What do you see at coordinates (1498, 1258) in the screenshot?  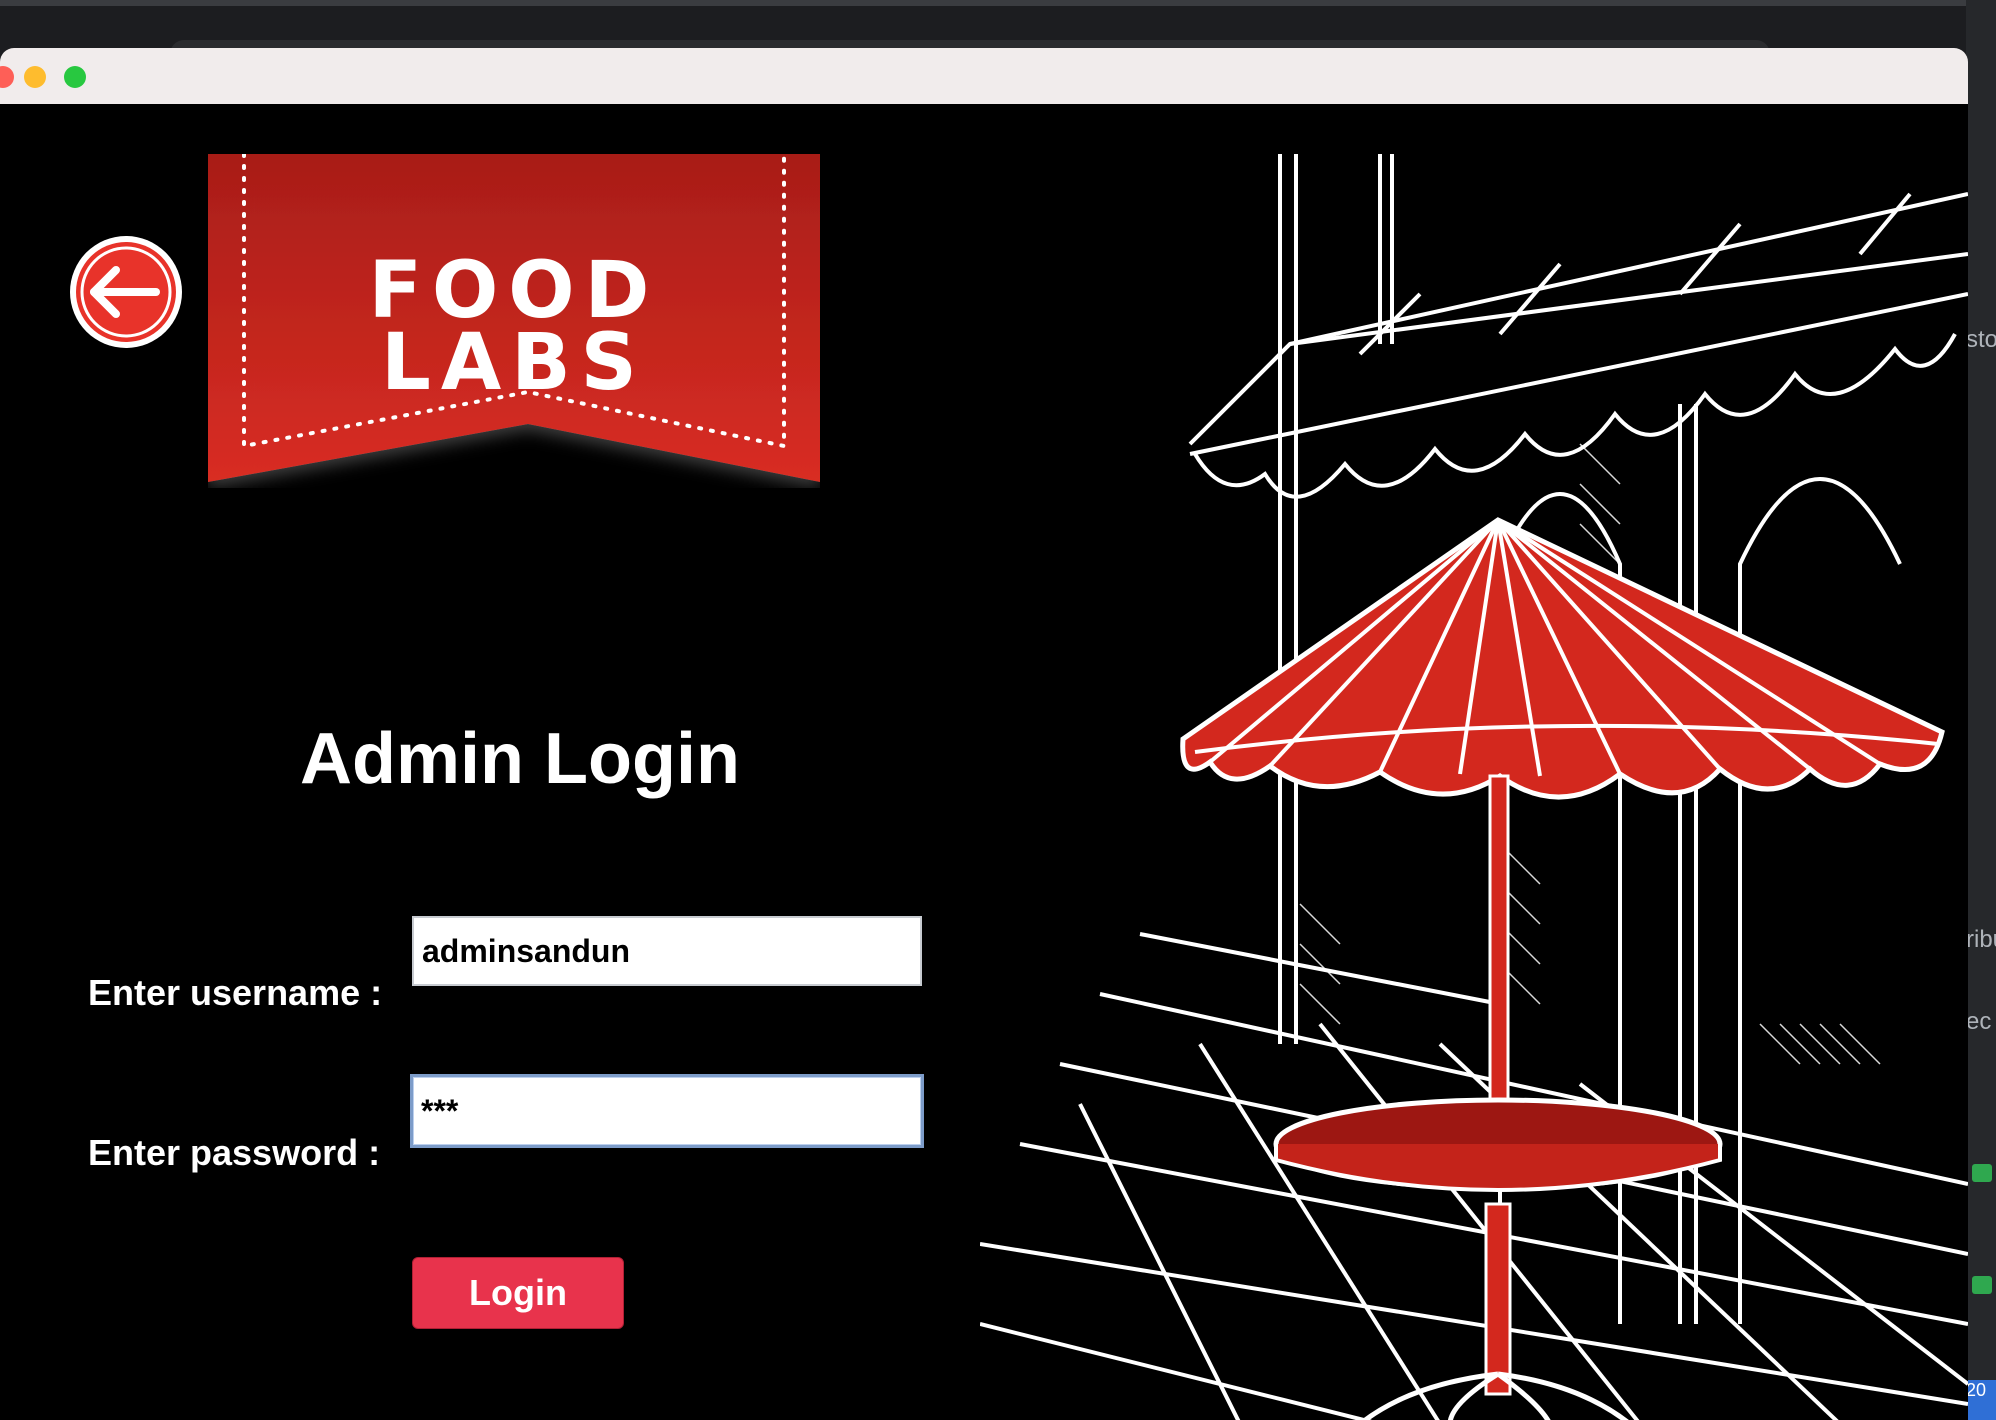 I see `red-cafe-table` at bounding box center [1498, 1258].